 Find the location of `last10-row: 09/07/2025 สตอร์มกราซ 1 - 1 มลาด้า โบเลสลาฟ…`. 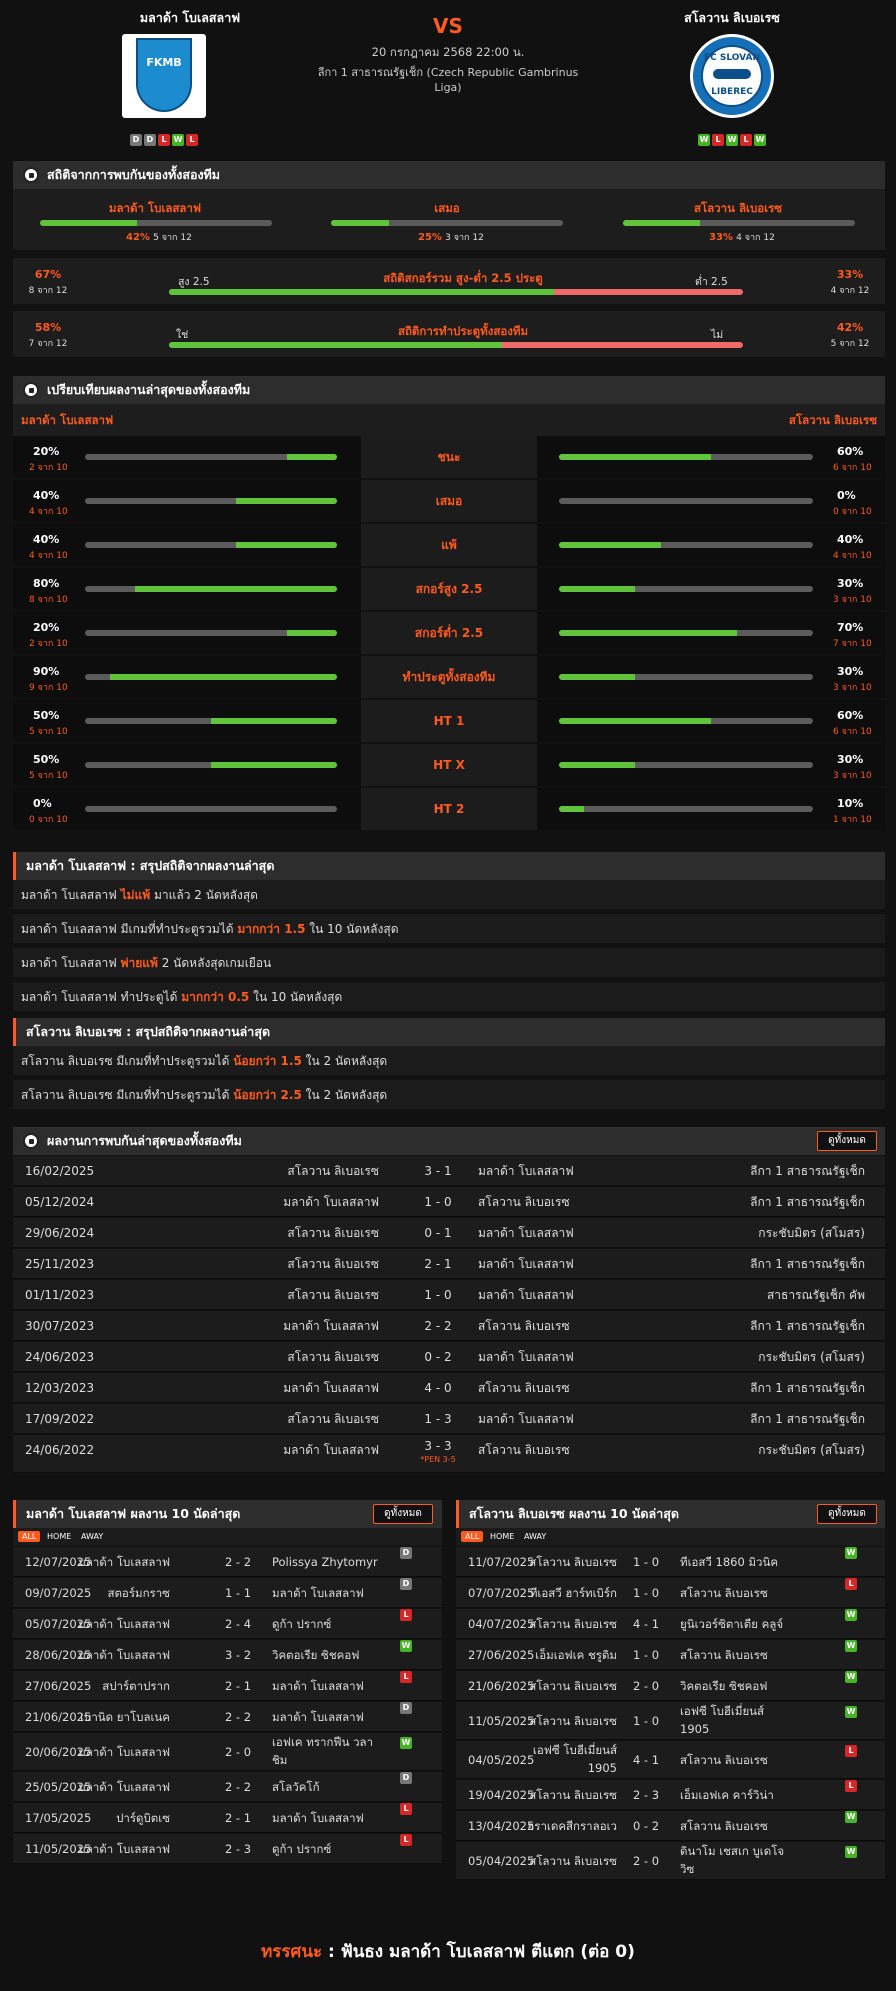

last10-row: 09/07/2025 สตอร์มกราซ 1 - 1 มลาด้า โบเลสลาฟ… is located at coordinates (227, 1593).